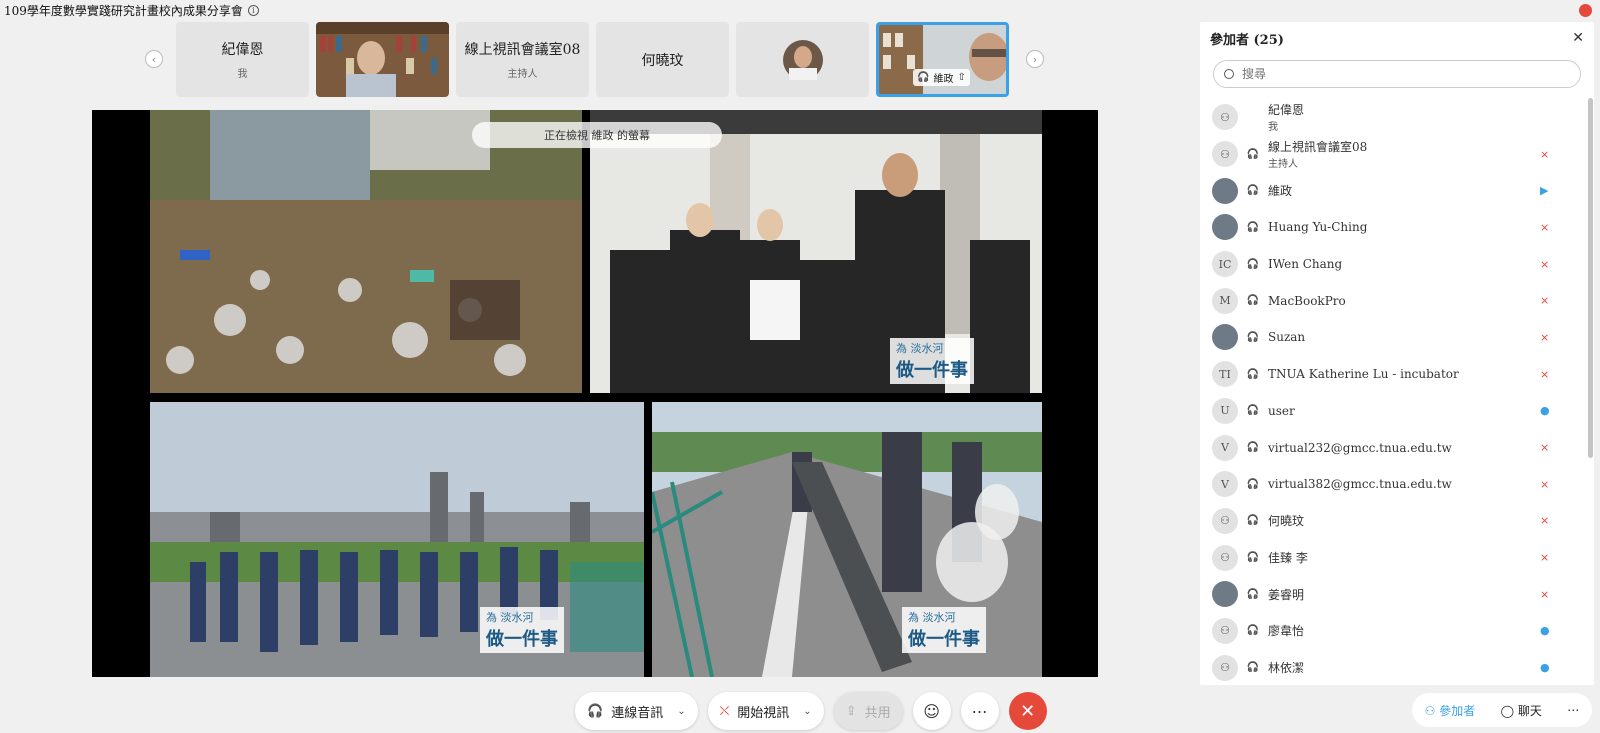 Image resolution: width=1600 pixels, height=733 pixels. I want to click on participant-names: 廖韋怡, so click(1286, 630).